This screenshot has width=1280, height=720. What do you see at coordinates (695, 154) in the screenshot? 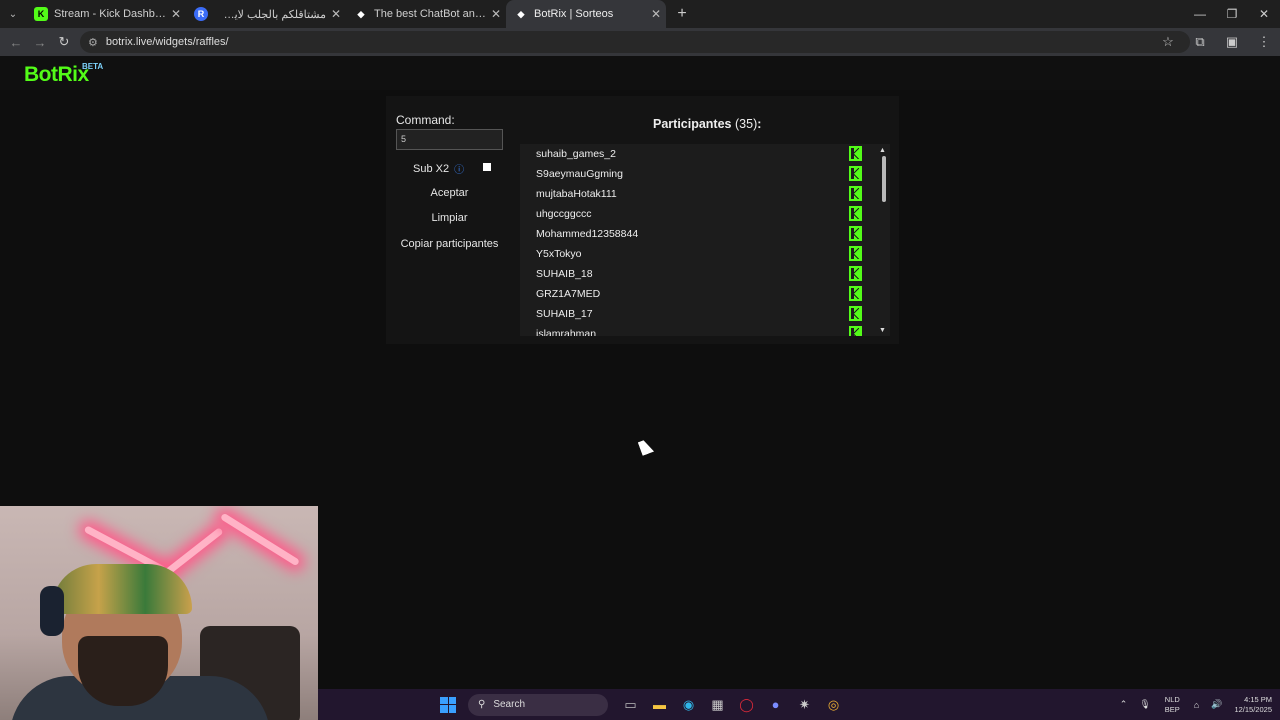
I see `list-item: suhaib_games_2` at bounding box center [695, 154].